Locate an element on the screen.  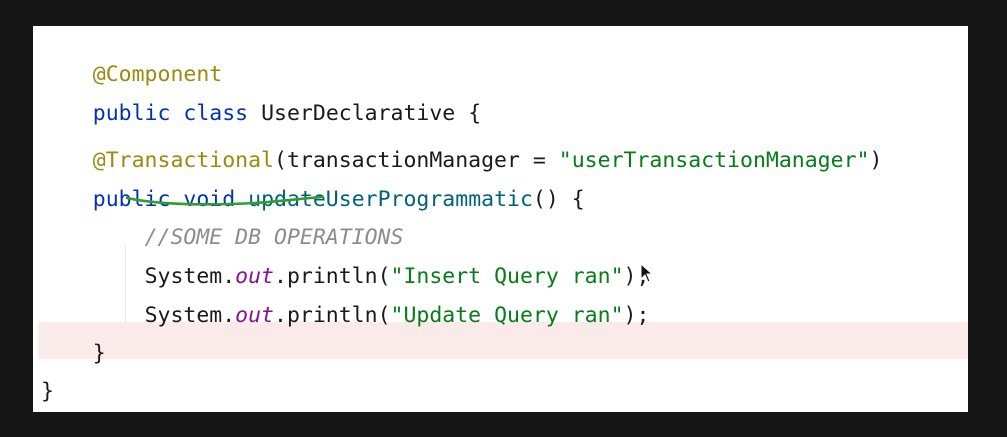
code-line-1: @Component is located at coordinates (131, 58).